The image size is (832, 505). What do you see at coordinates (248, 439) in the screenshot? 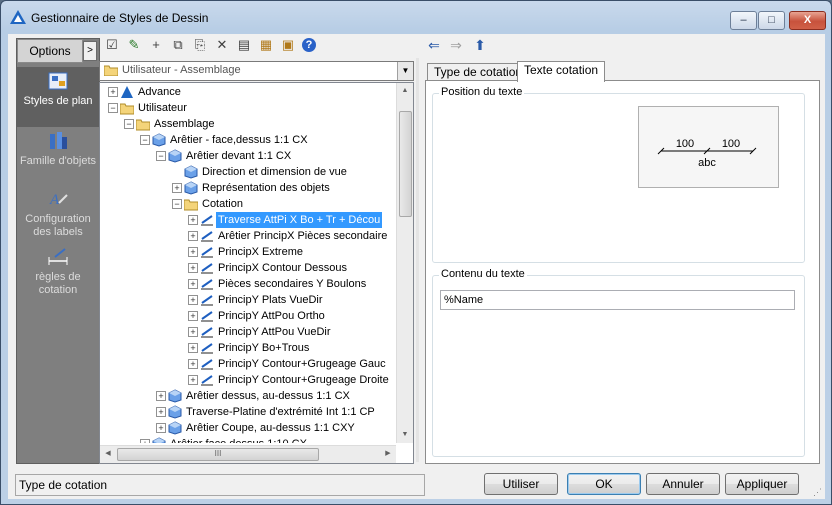
I see `tree-row: + Arêtier face,dessus 1:10 CX` at bounding box center [248, 439].